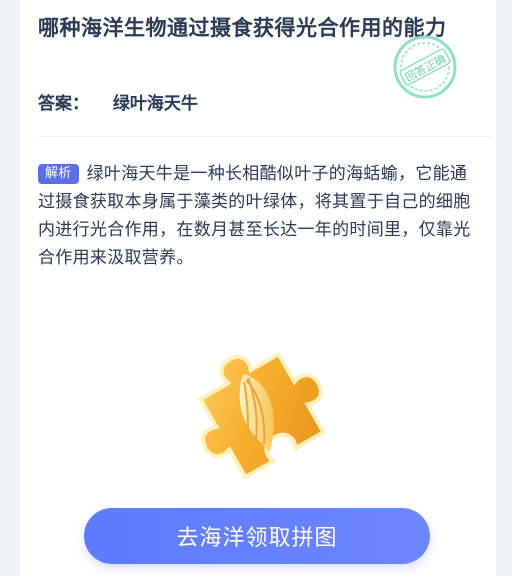 This screenshot has width=512, height=576. I want to click on collect-puzzle-button: 去海洋领取拼图, so click(257, 536).